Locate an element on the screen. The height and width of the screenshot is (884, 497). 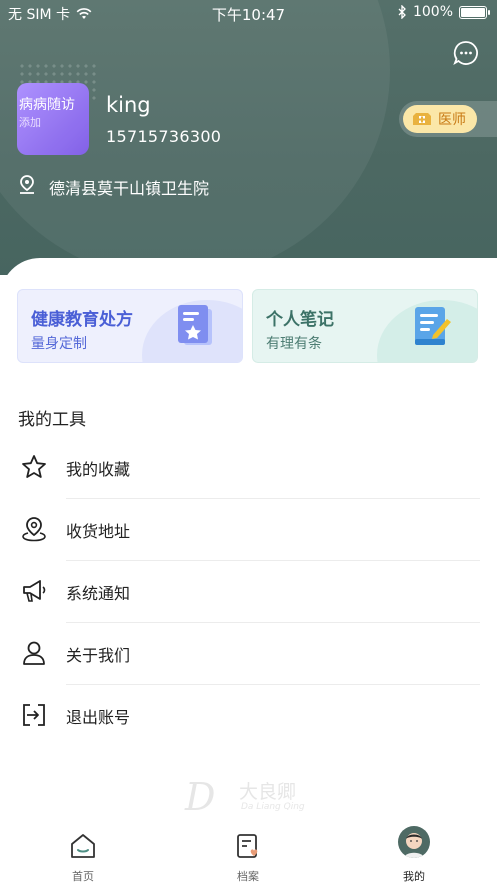
prescription-icon is located at coordinates (195, 325).